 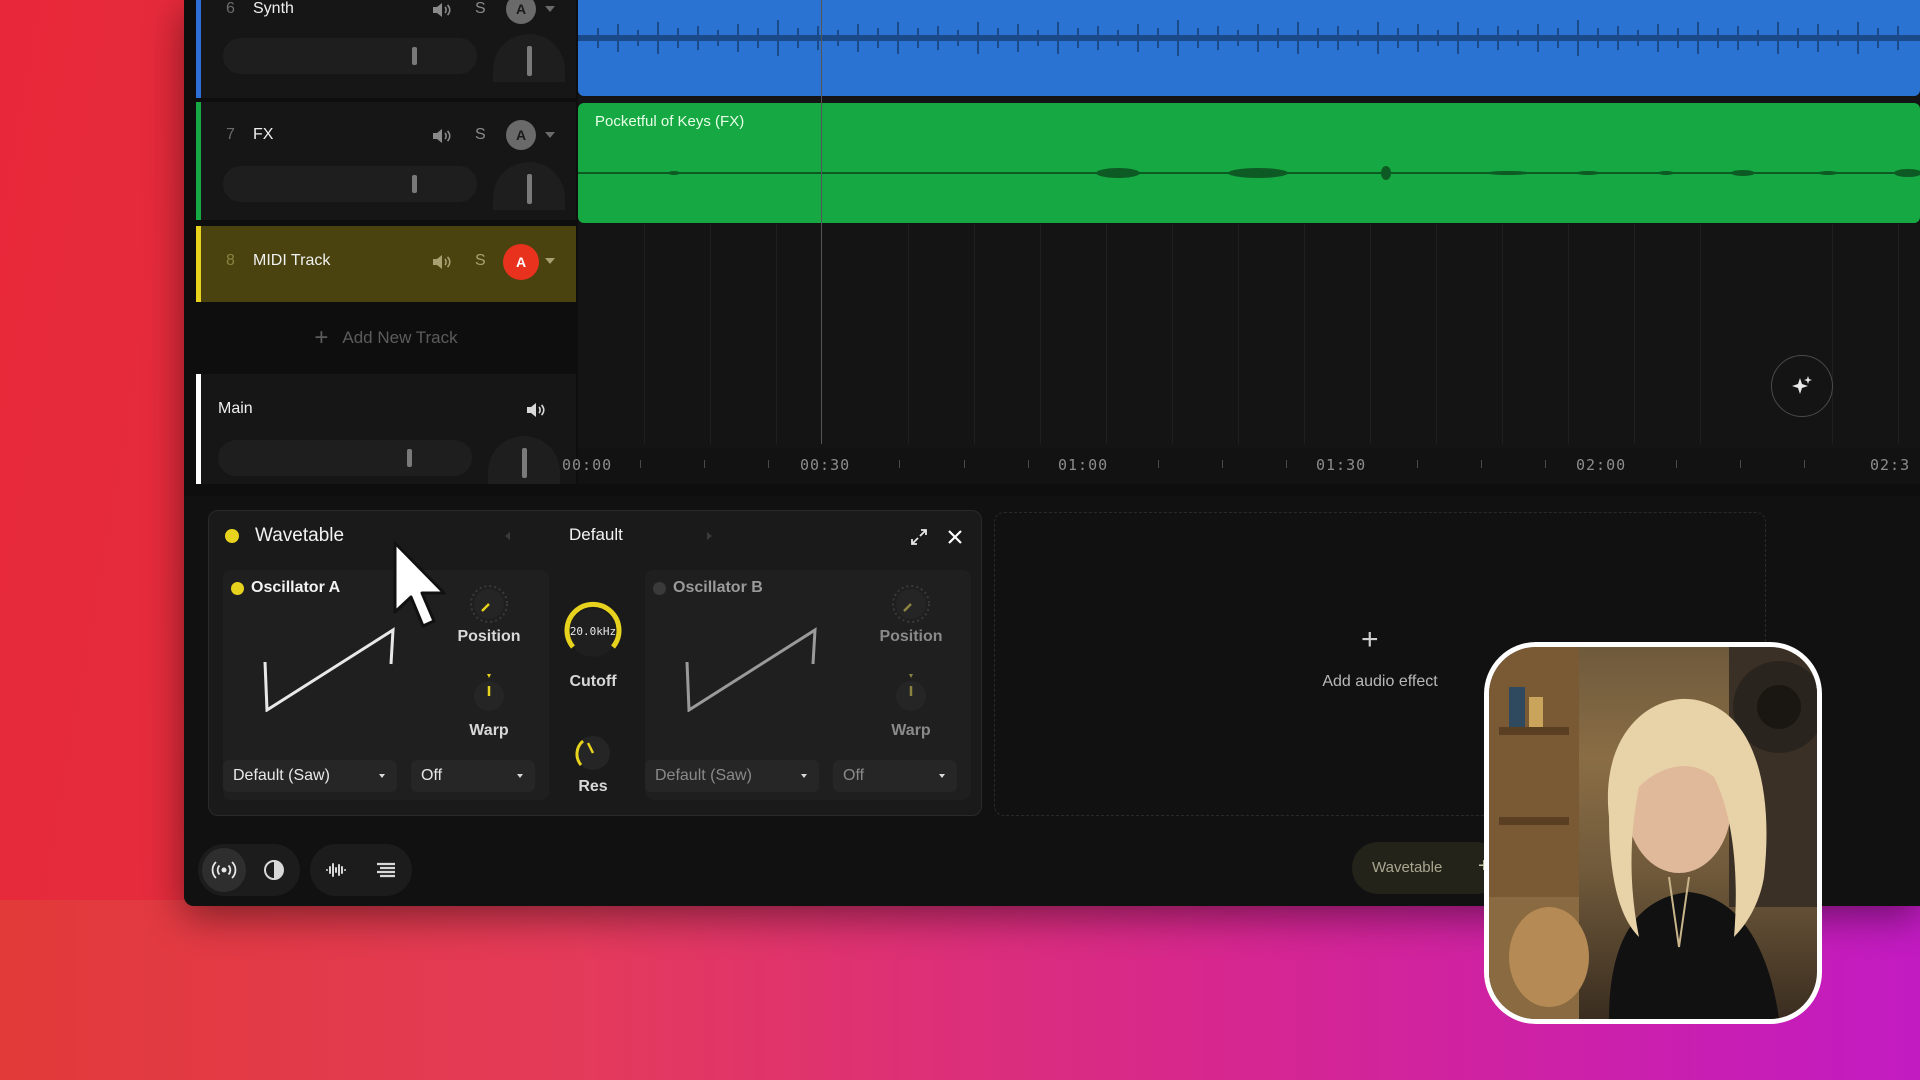 I want to click on track-name: Synth, so click(x=273, y=9).